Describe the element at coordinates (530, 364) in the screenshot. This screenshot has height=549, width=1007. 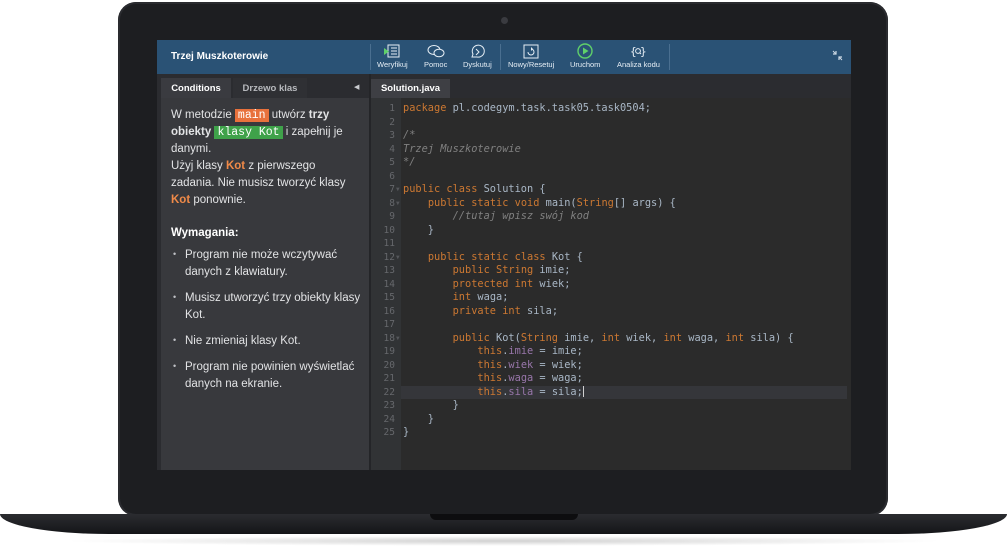
I see `code-text: this.wiek = wiek;` at that location.